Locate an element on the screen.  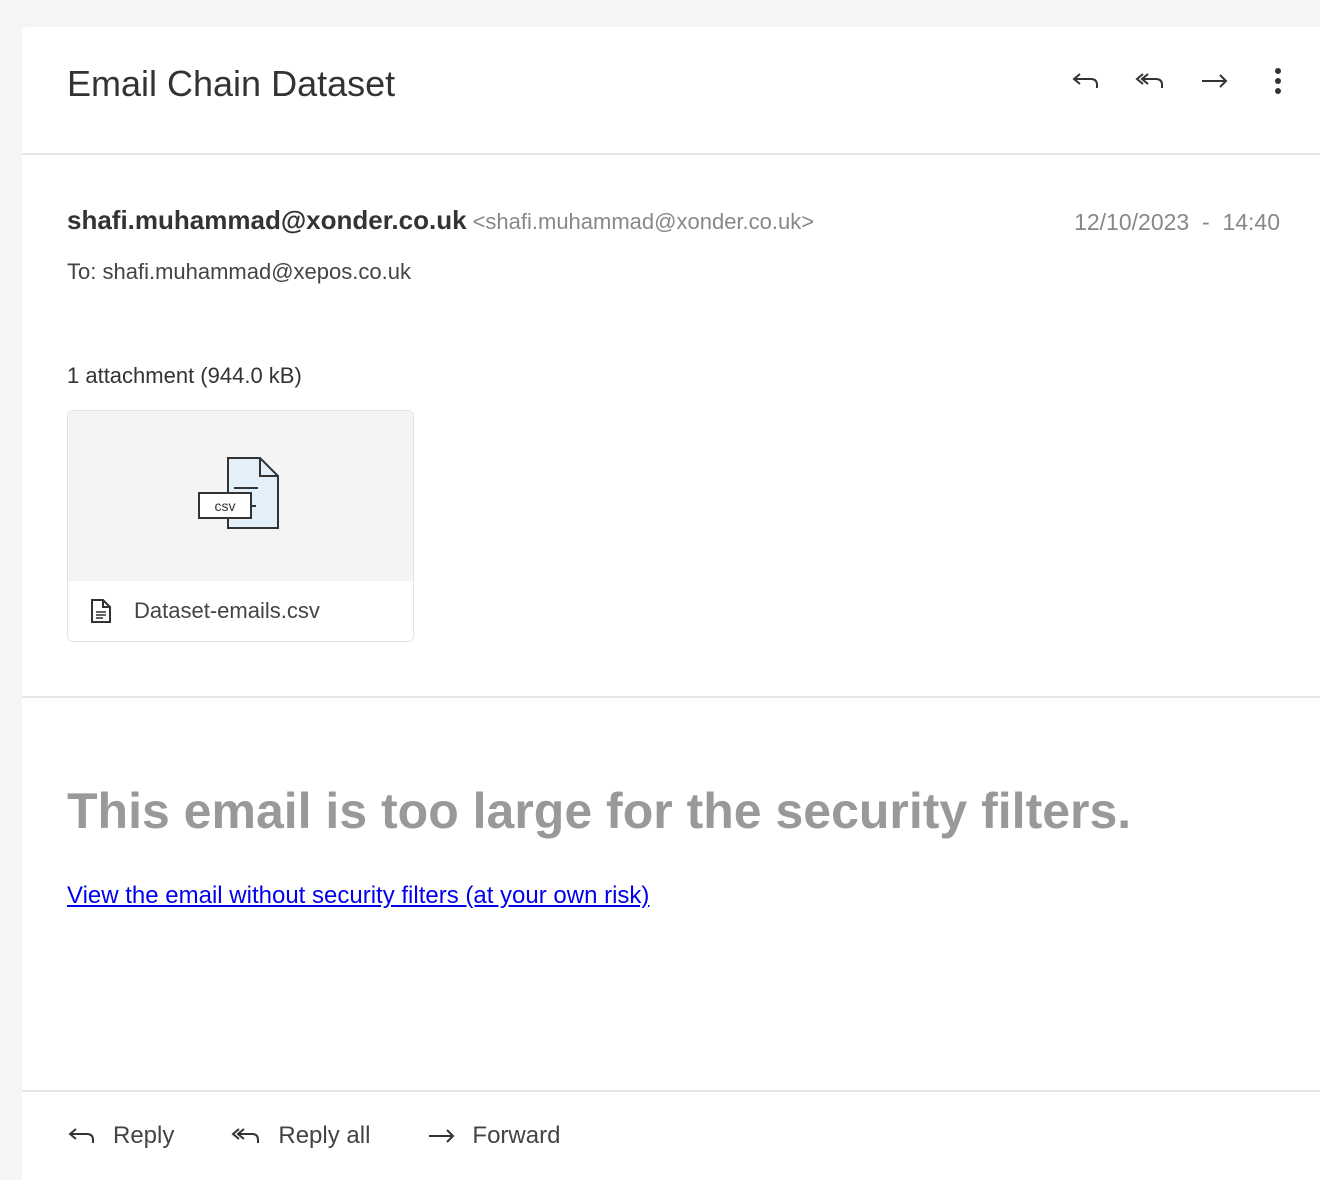
to-label: To: is located at coordinates (82, 271).